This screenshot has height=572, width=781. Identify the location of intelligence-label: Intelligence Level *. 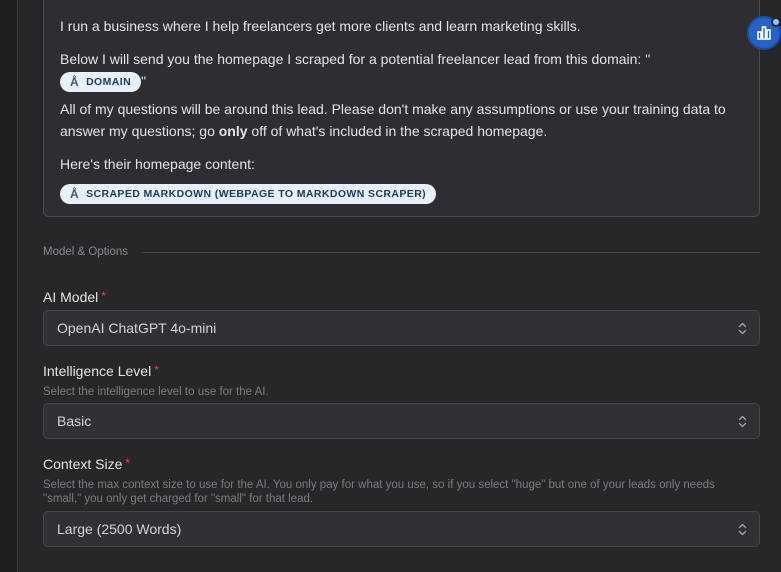
(101, 371).